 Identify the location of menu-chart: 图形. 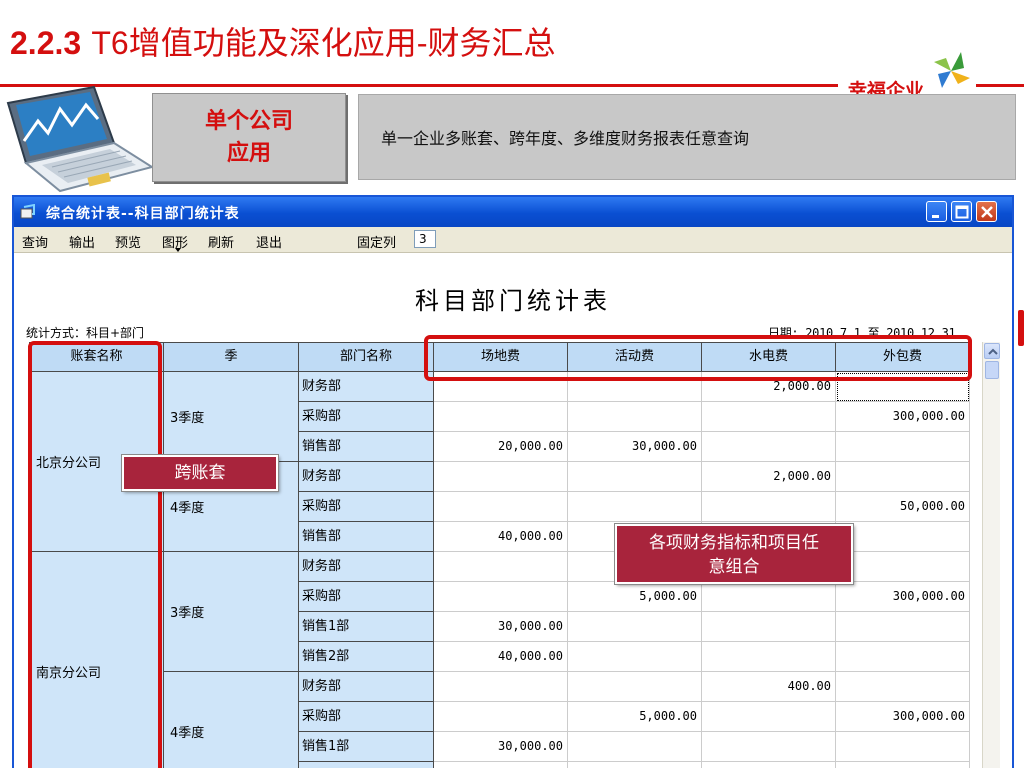
(175, 242).